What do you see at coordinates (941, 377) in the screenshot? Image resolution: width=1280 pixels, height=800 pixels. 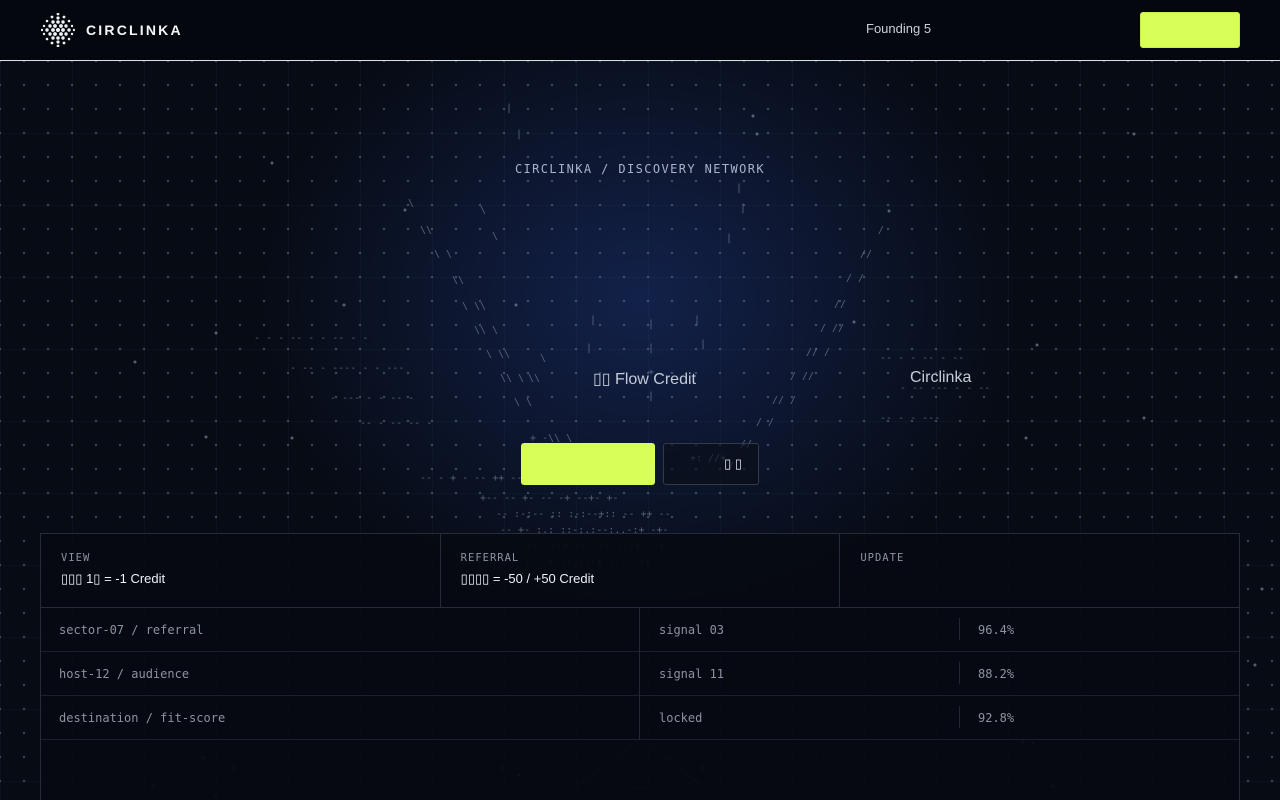 I see `hero-text-brand: Circlinka` at bounding box center [941, 377].